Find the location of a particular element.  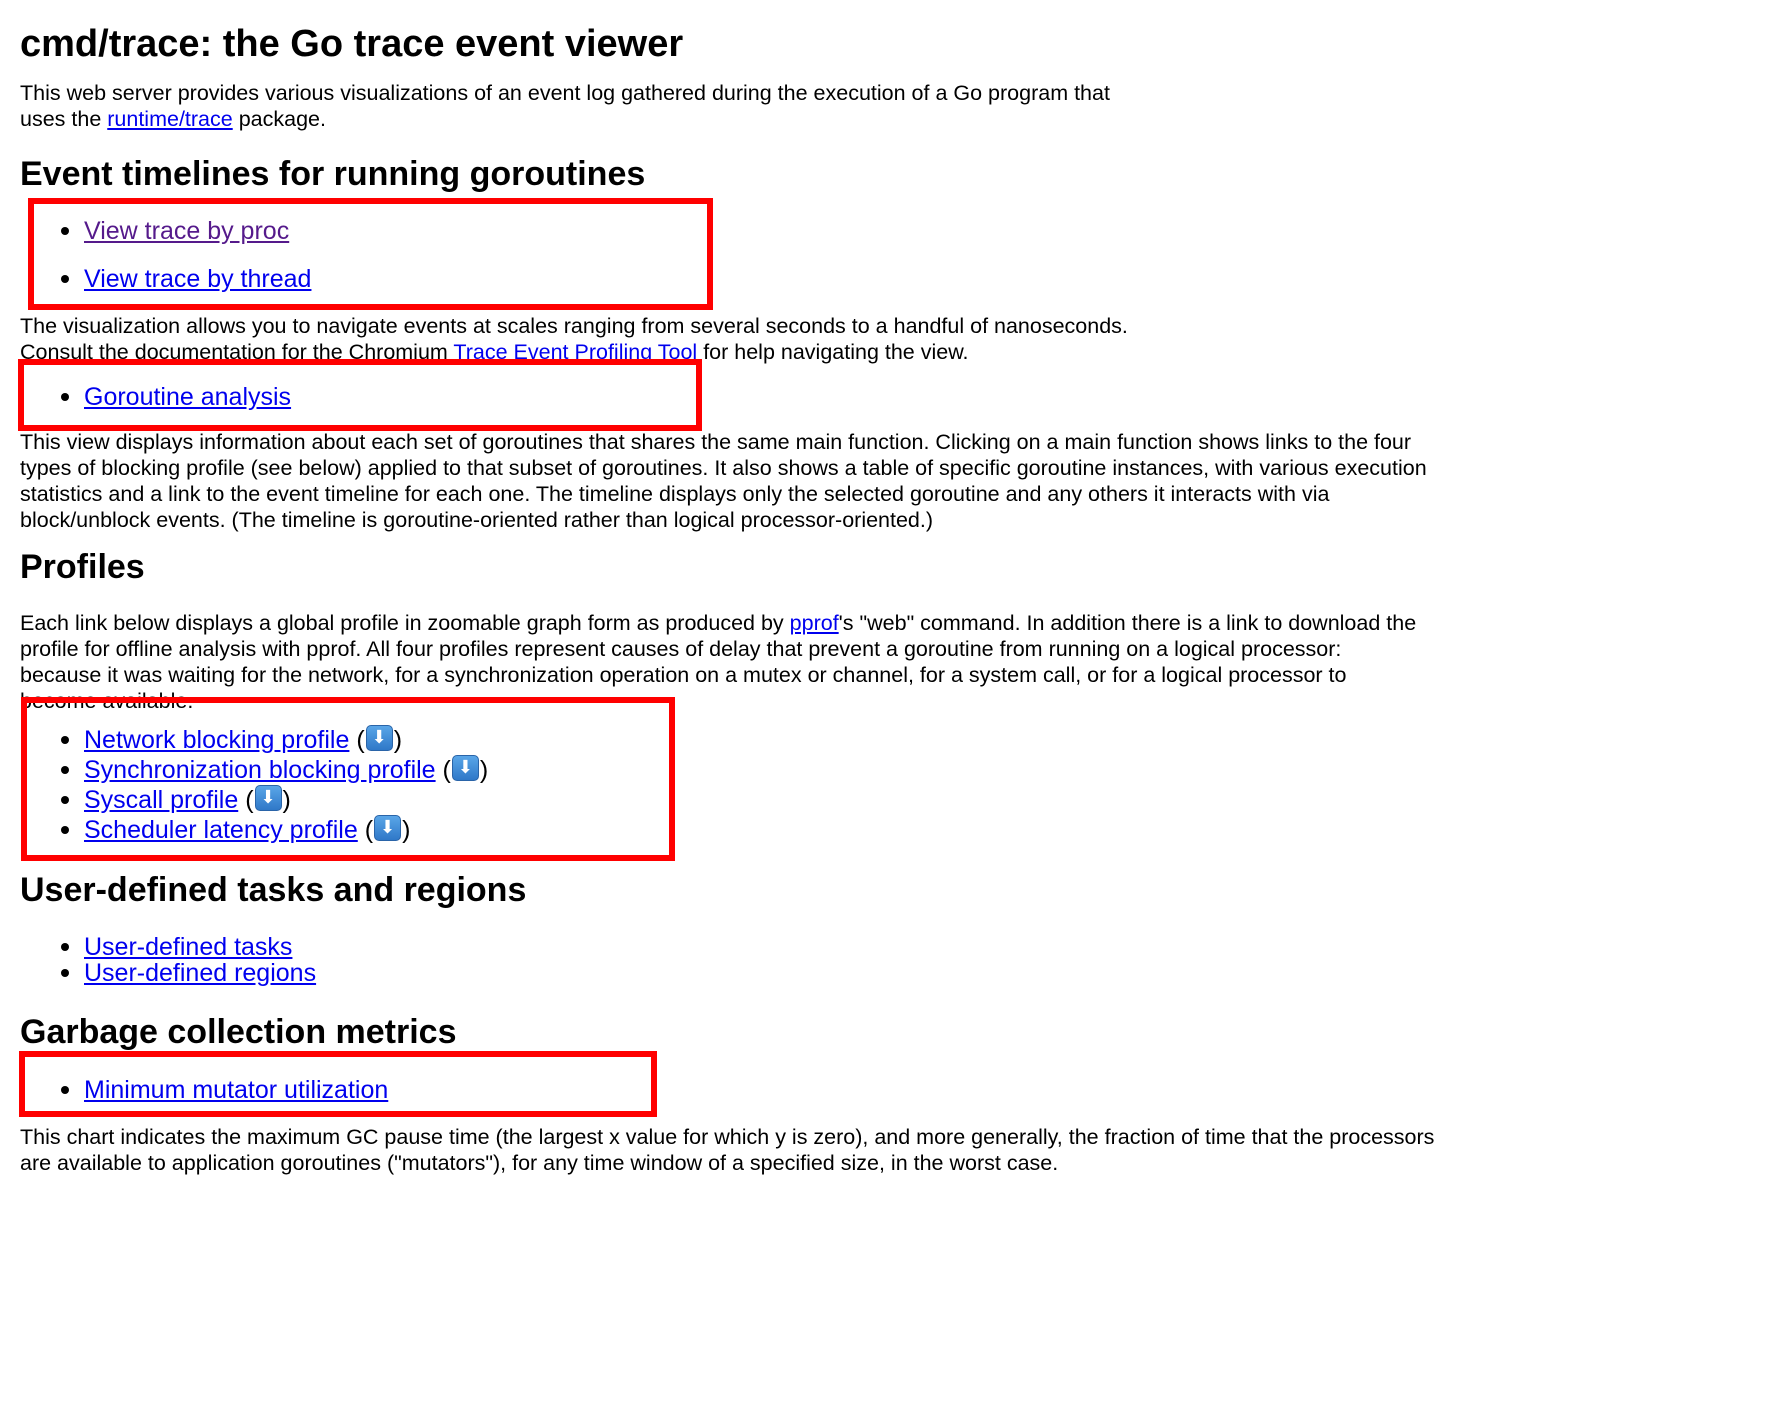

highlight-box-profiles is located at coordinates (348, 779).